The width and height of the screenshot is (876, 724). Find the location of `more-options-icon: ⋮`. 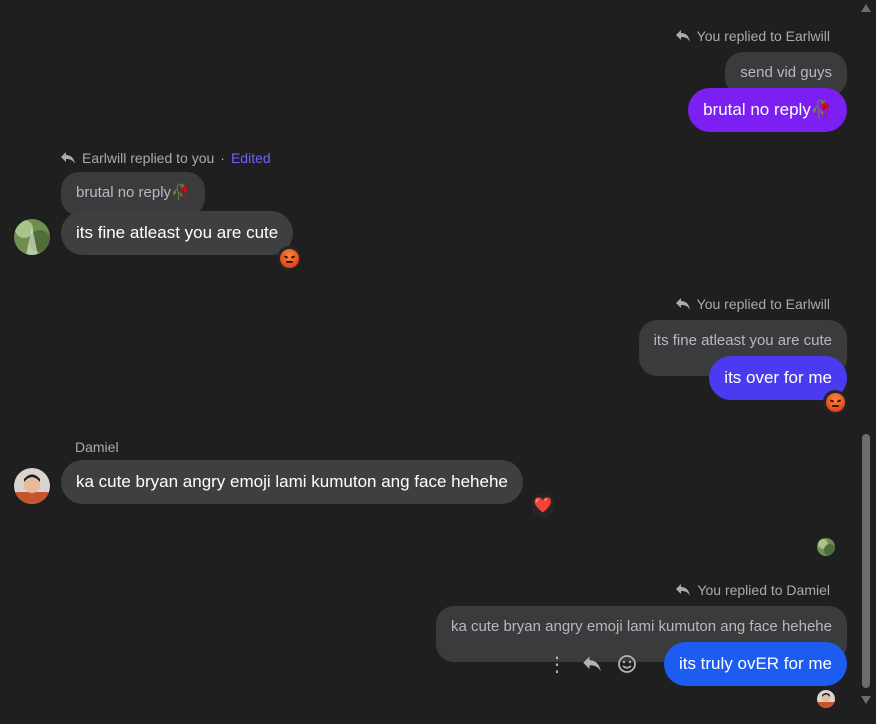

more-options-icon: ⋮ is located at coordinates (557, 664).